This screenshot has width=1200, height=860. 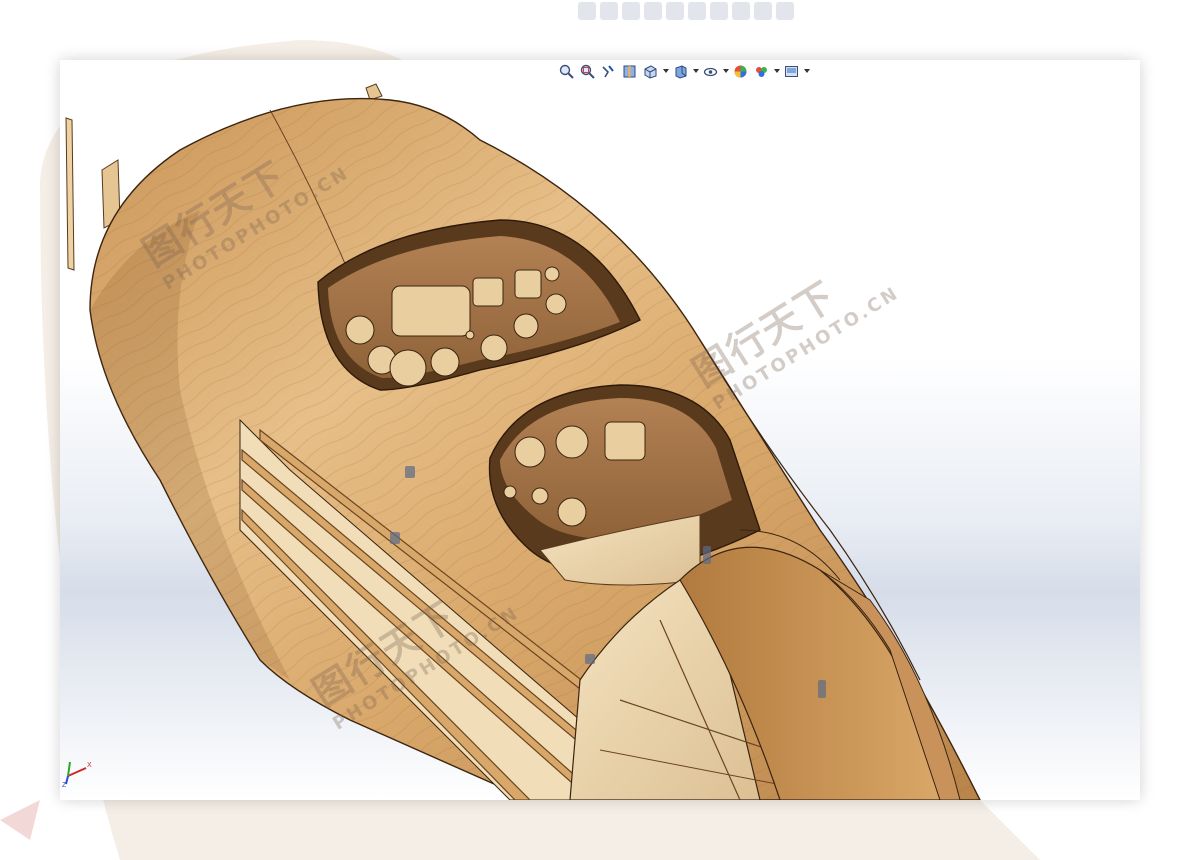 I want to click on triad-x-axis, so click(x=77, y=772).